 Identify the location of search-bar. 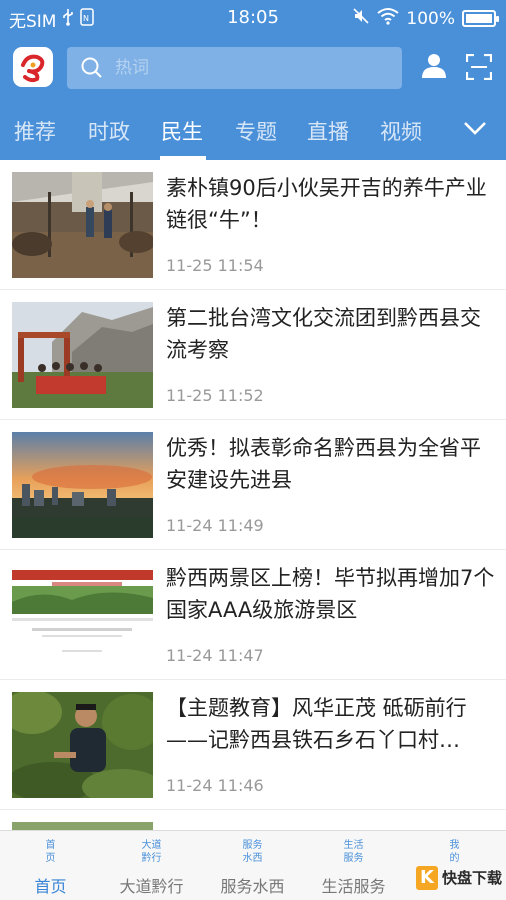
(234, 68).